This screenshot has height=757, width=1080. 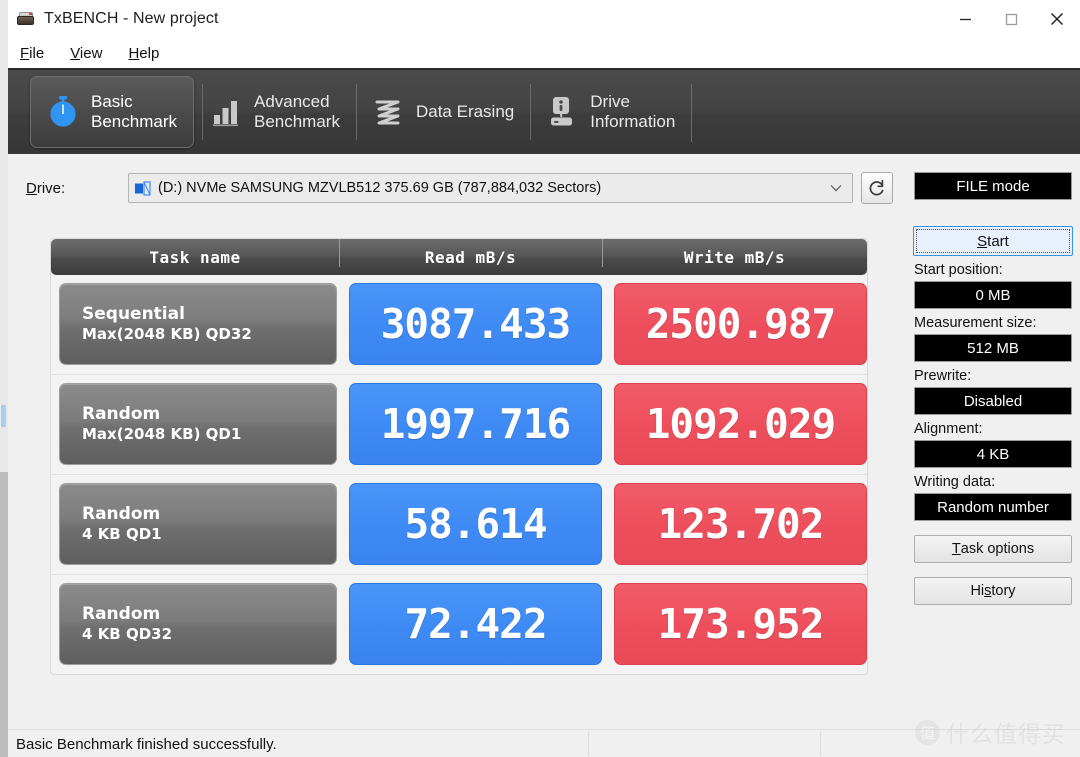 What do you see at coordinates (740, 324) in the screenshot?
I see `write-value: 2500.987` at bounding box center [740, 324].